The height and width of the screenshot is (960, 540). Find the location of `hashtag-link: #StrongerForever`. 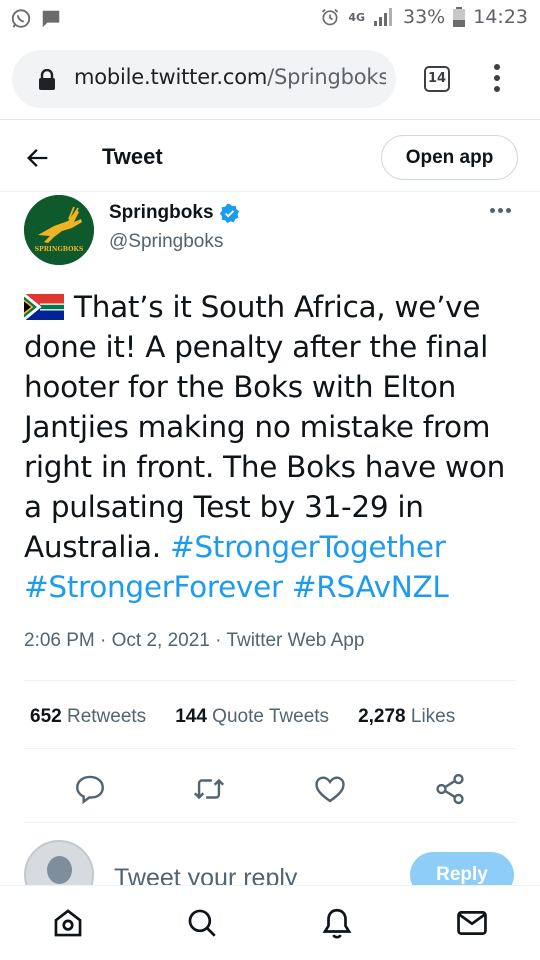

hashtag-link: #StrongerForever is located at coordinates (153, 587).